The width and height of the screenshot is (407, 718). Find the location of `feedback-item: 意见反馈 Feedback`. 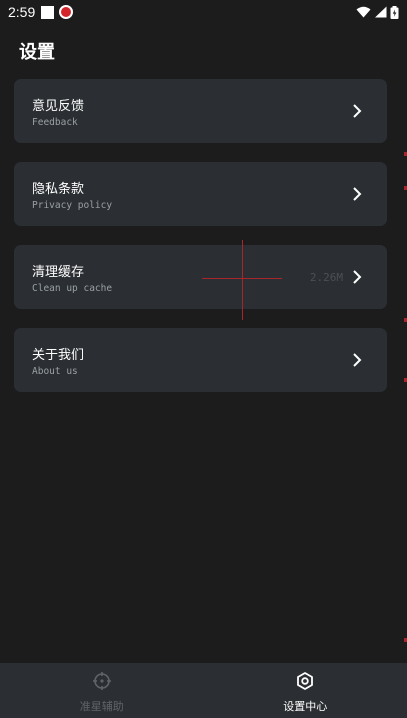

feedback-item: 意见反馈 Feedback is located at coordinates (200, 111).